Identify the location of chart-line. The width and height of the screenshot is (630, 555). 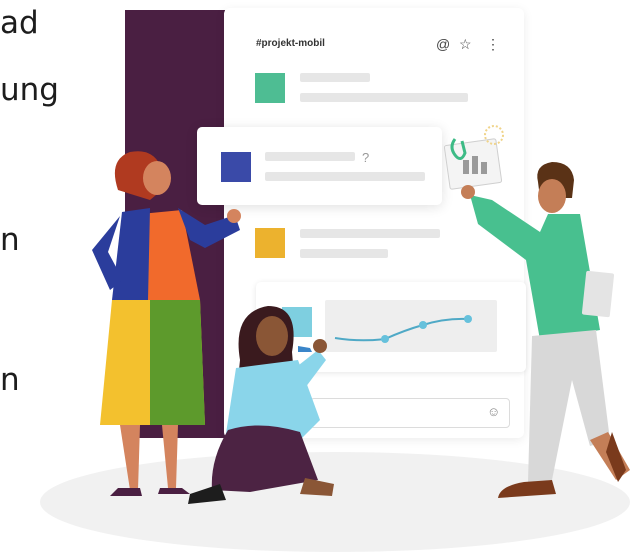
(403, 329).